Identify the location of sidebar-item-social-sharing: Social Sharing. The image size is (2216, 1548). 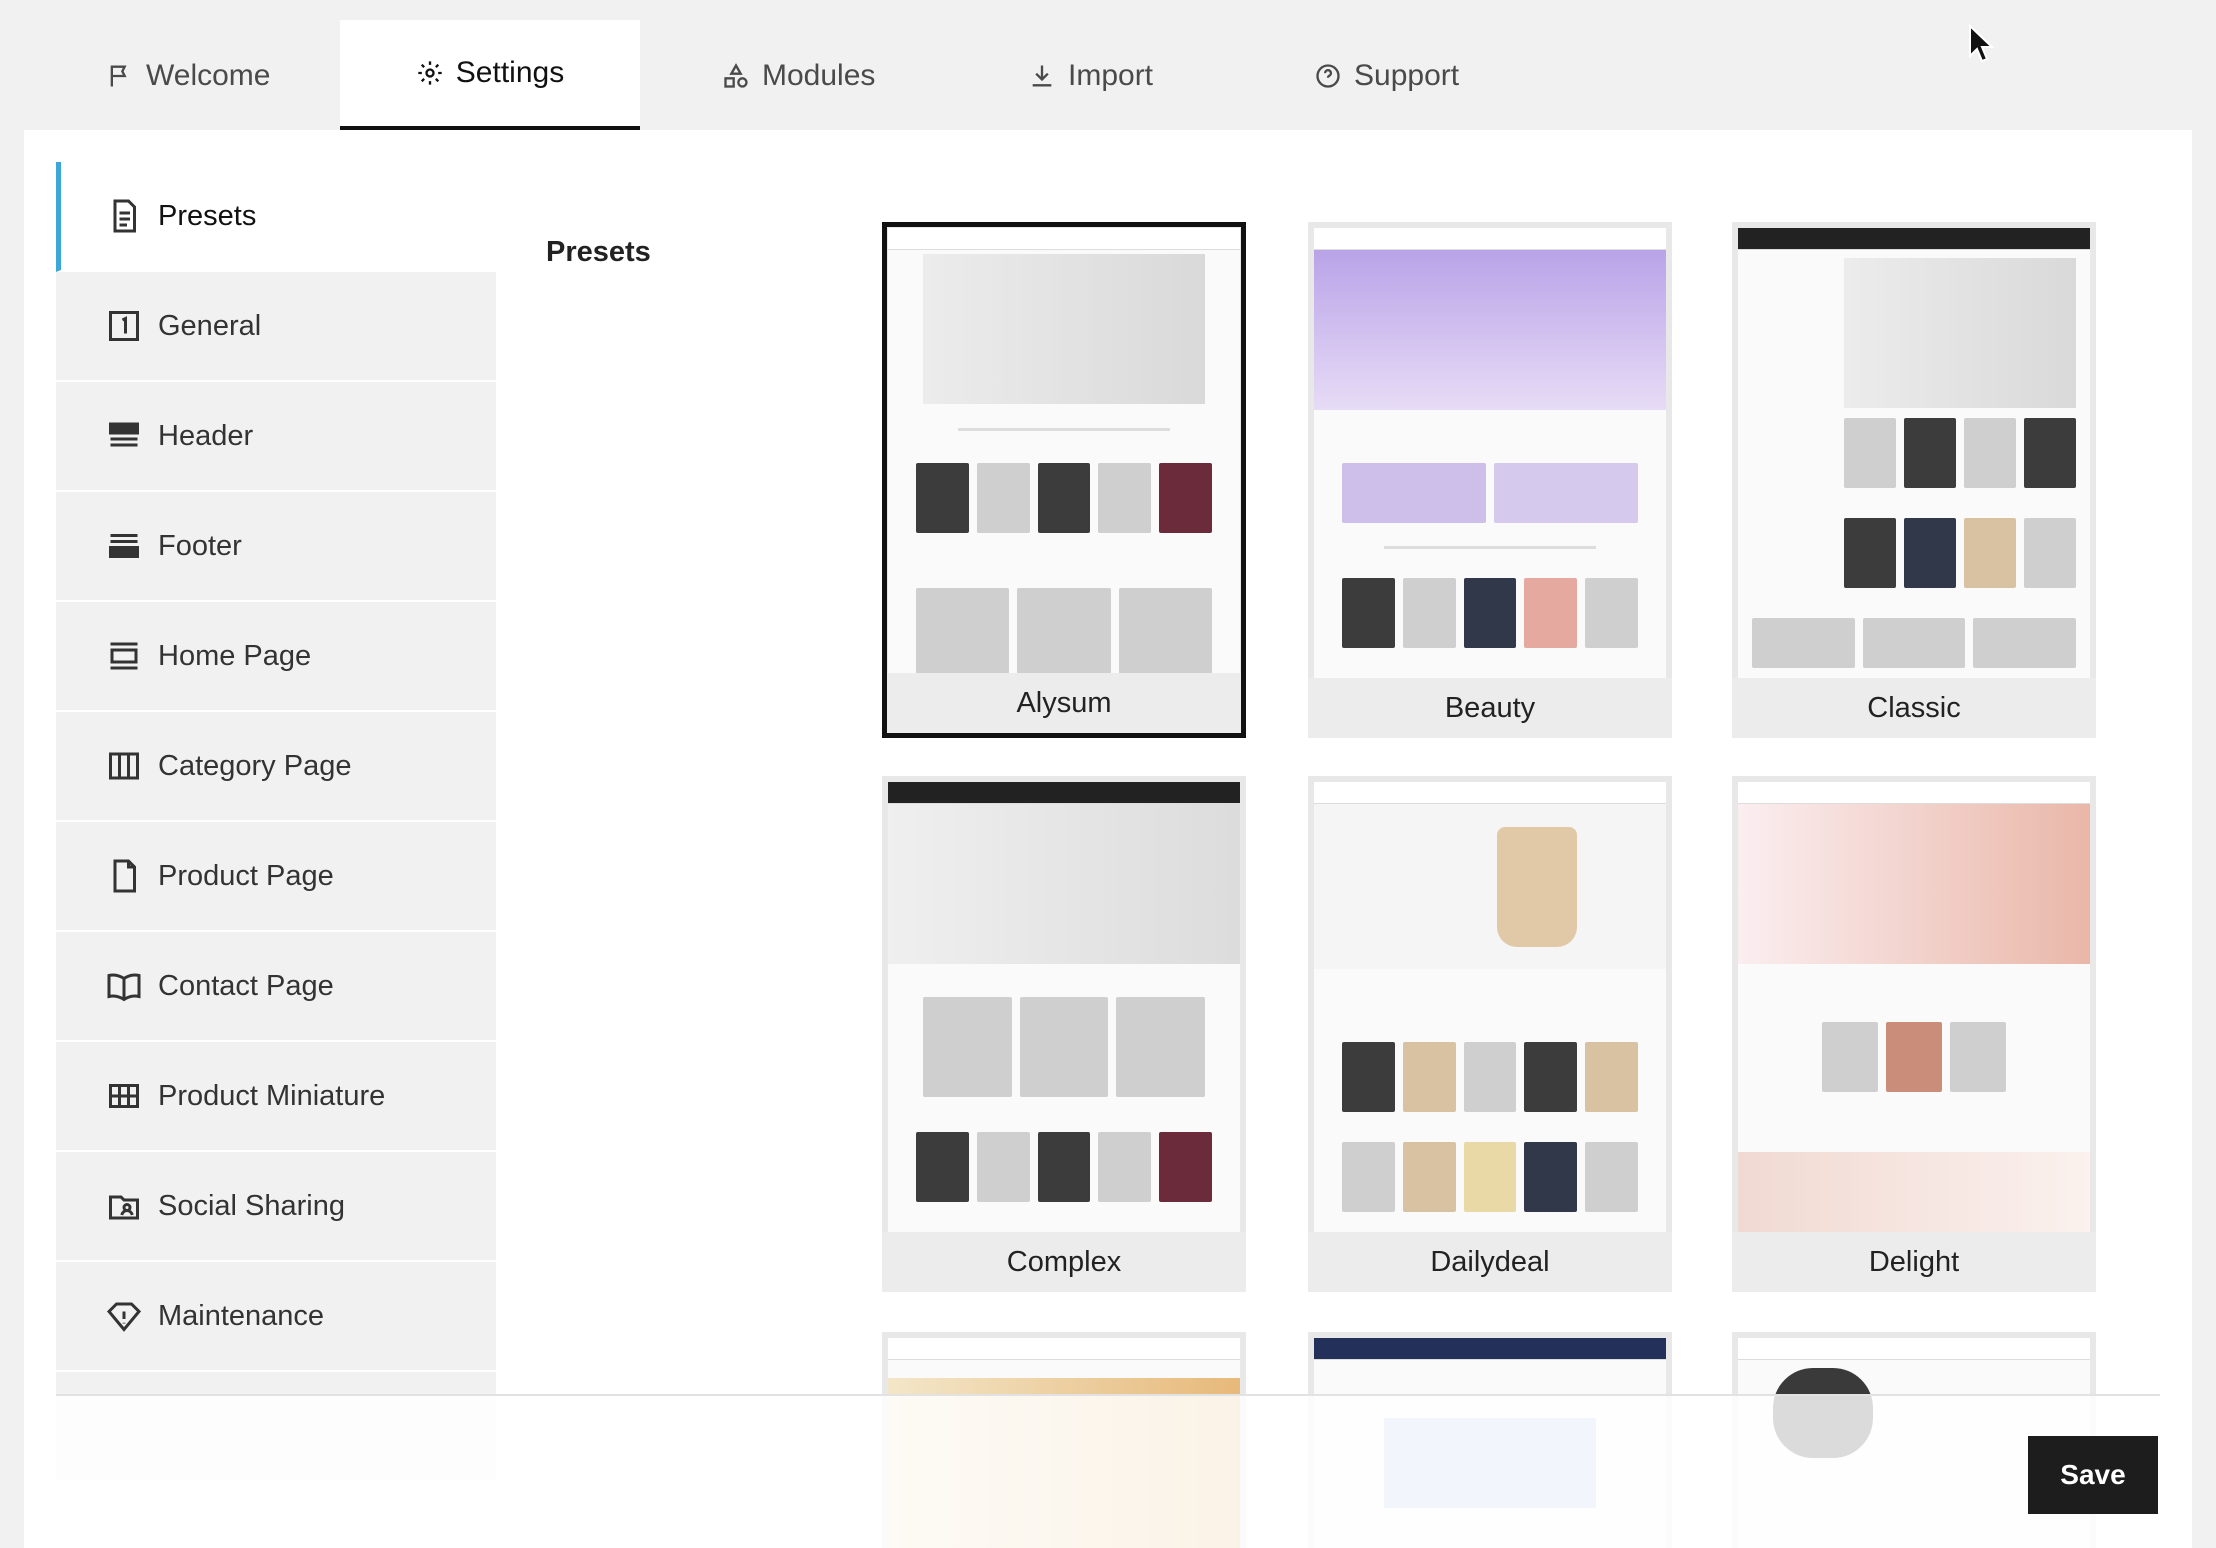
(276, 1207).